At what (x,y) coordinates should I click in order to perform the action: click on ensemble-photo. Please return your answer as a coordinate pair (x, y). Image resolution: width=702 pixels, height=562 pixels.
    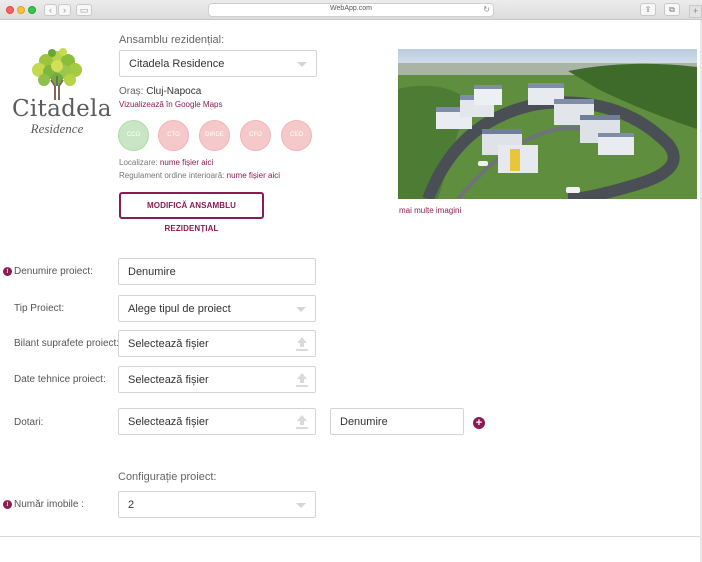
    Looking at the image, I should click on (547, 124).